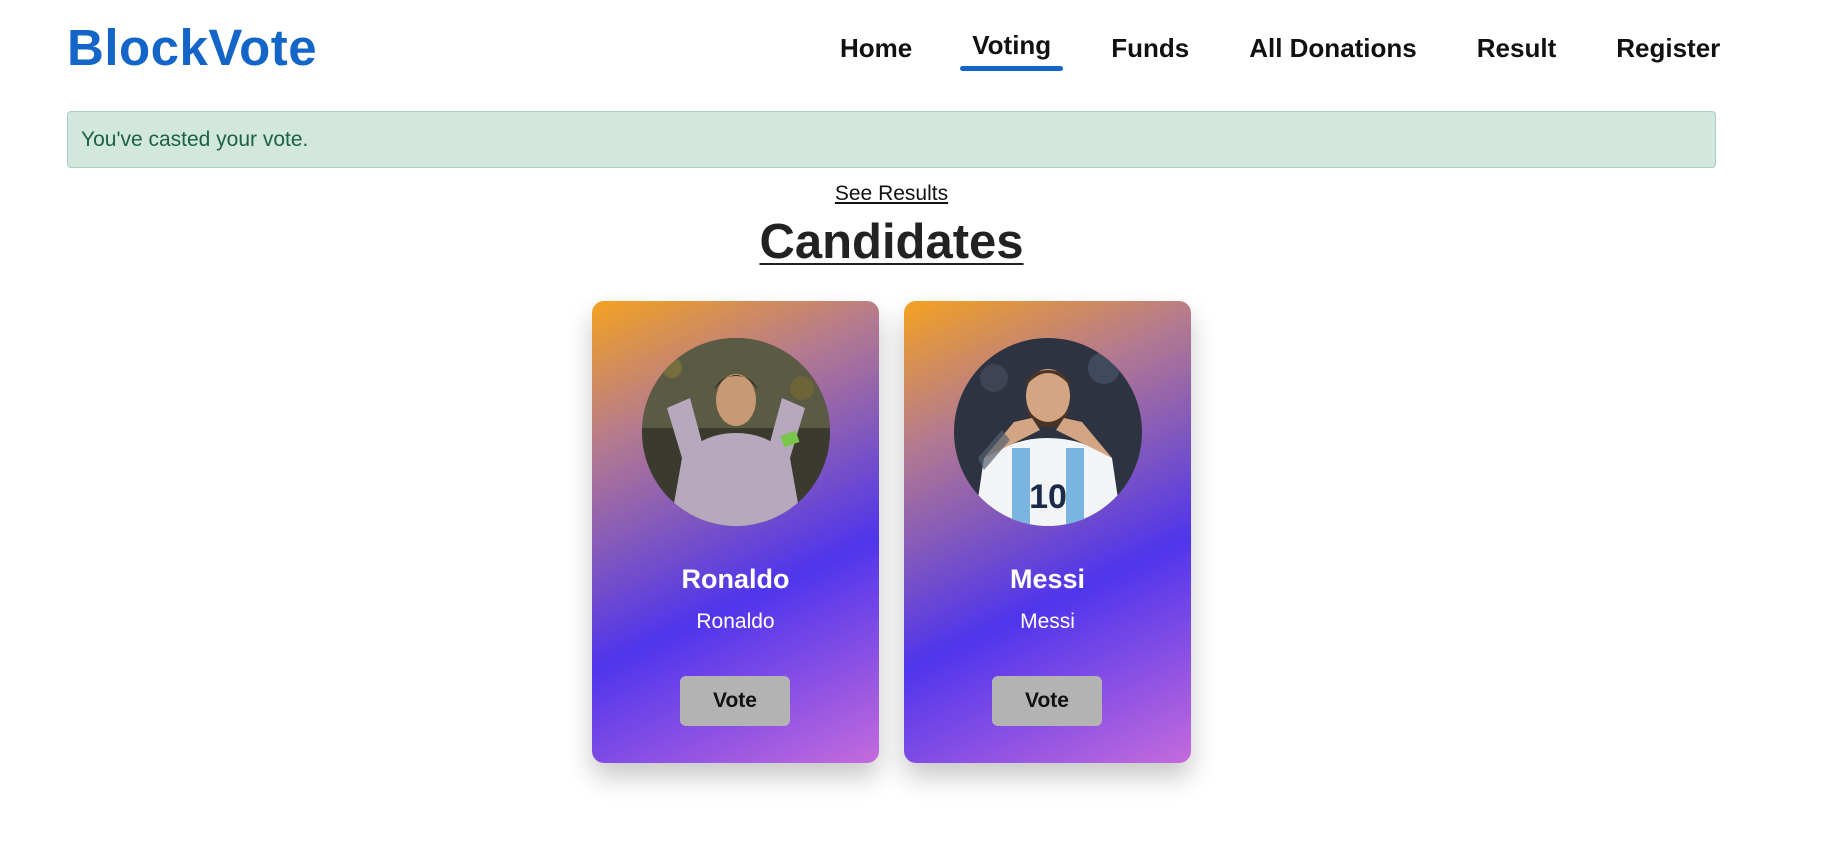 The width and height of the screenshot is (1827, 865). I want to click on brand-logo: BlockVote, so click(192, 47).